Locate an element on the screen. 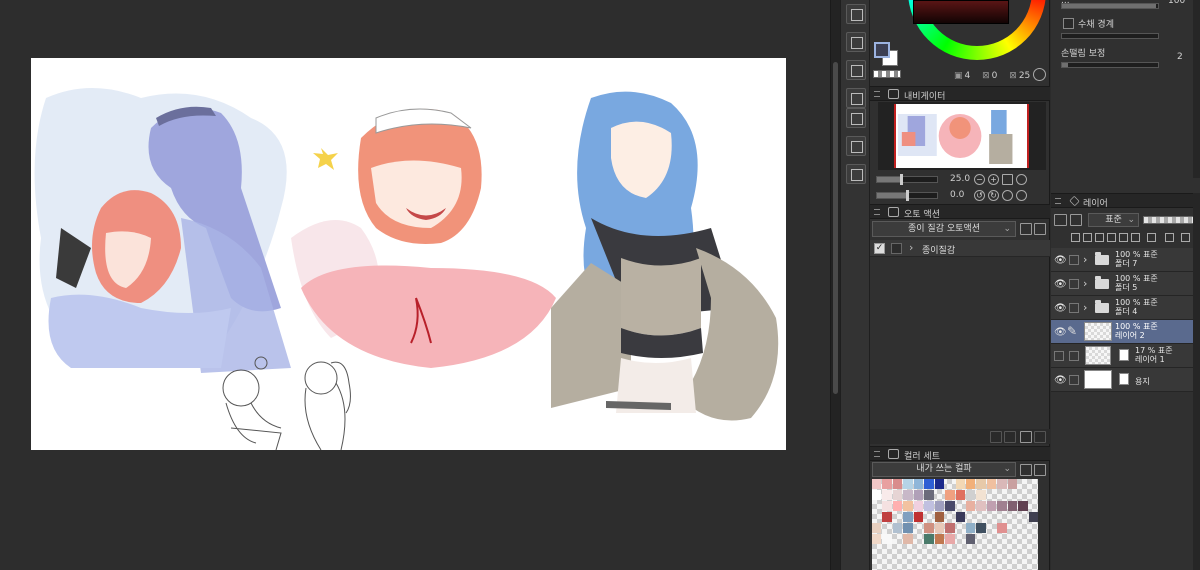 The image size is (1200, 570). add-action-icon is located at coordinates (1026, 437).